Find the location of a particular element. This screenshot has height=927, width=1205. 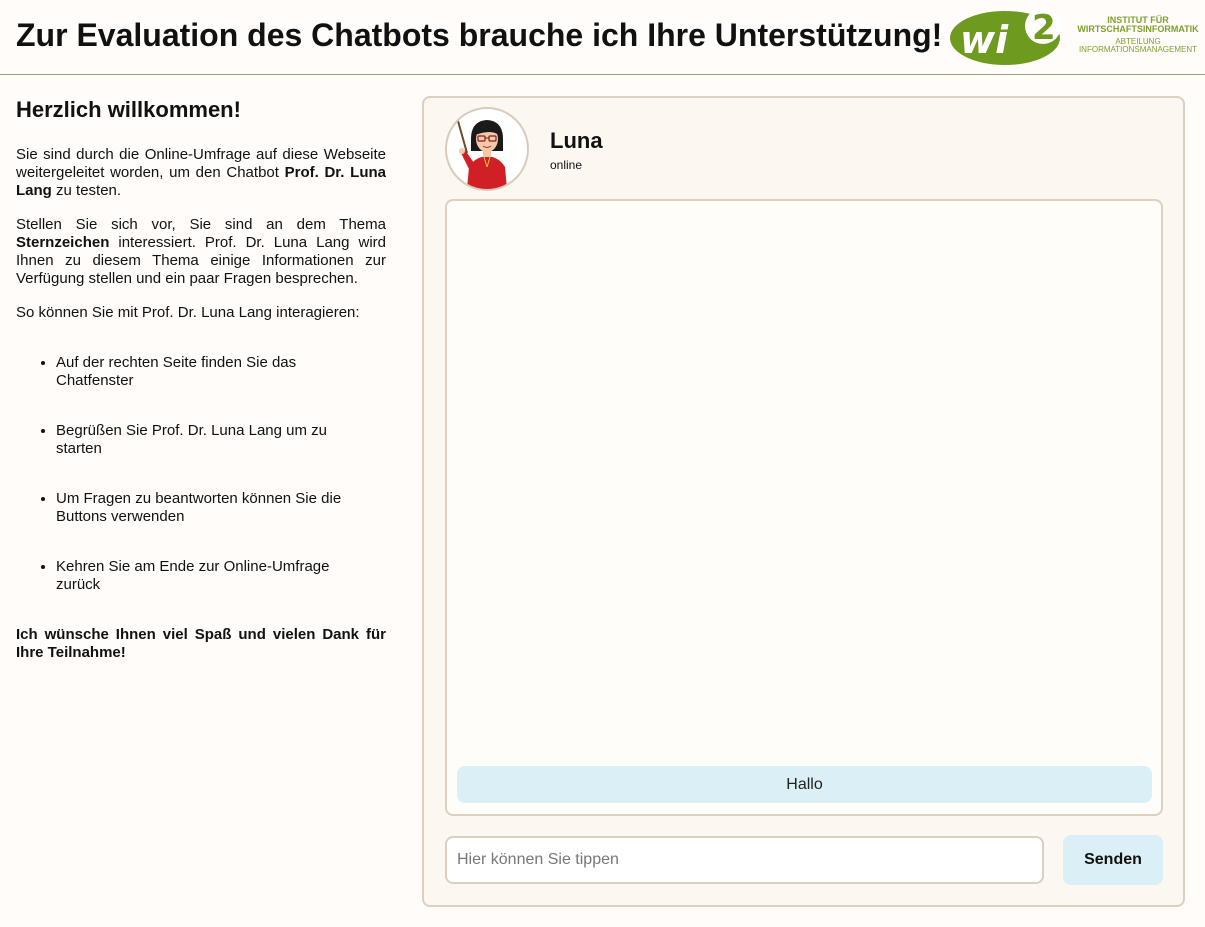

bot-avatar is located at coordinates (487, 149).